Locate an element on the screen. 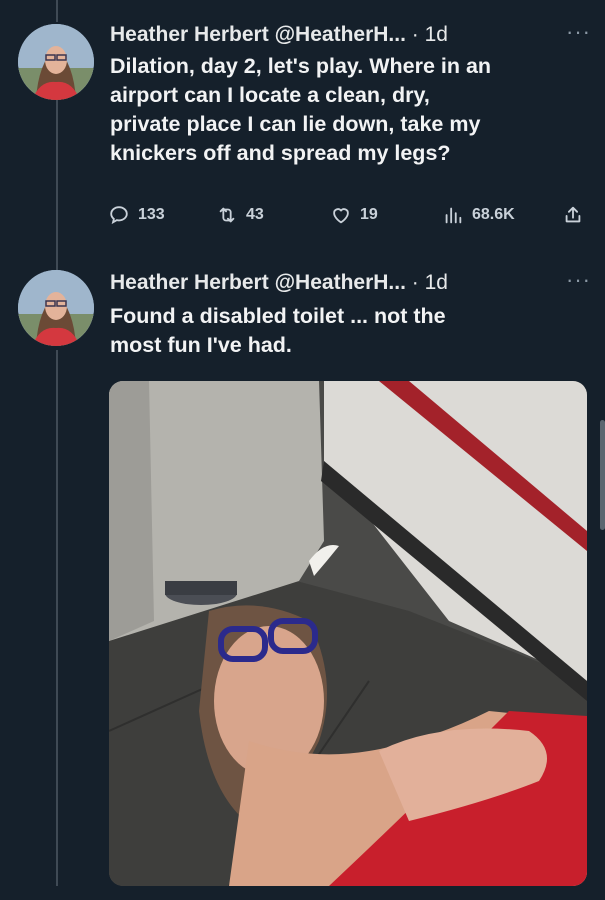 This screenshot has height=900, width=605. tweet-actions: 133 43 19 68.6K is located at coordinates (348, 215).